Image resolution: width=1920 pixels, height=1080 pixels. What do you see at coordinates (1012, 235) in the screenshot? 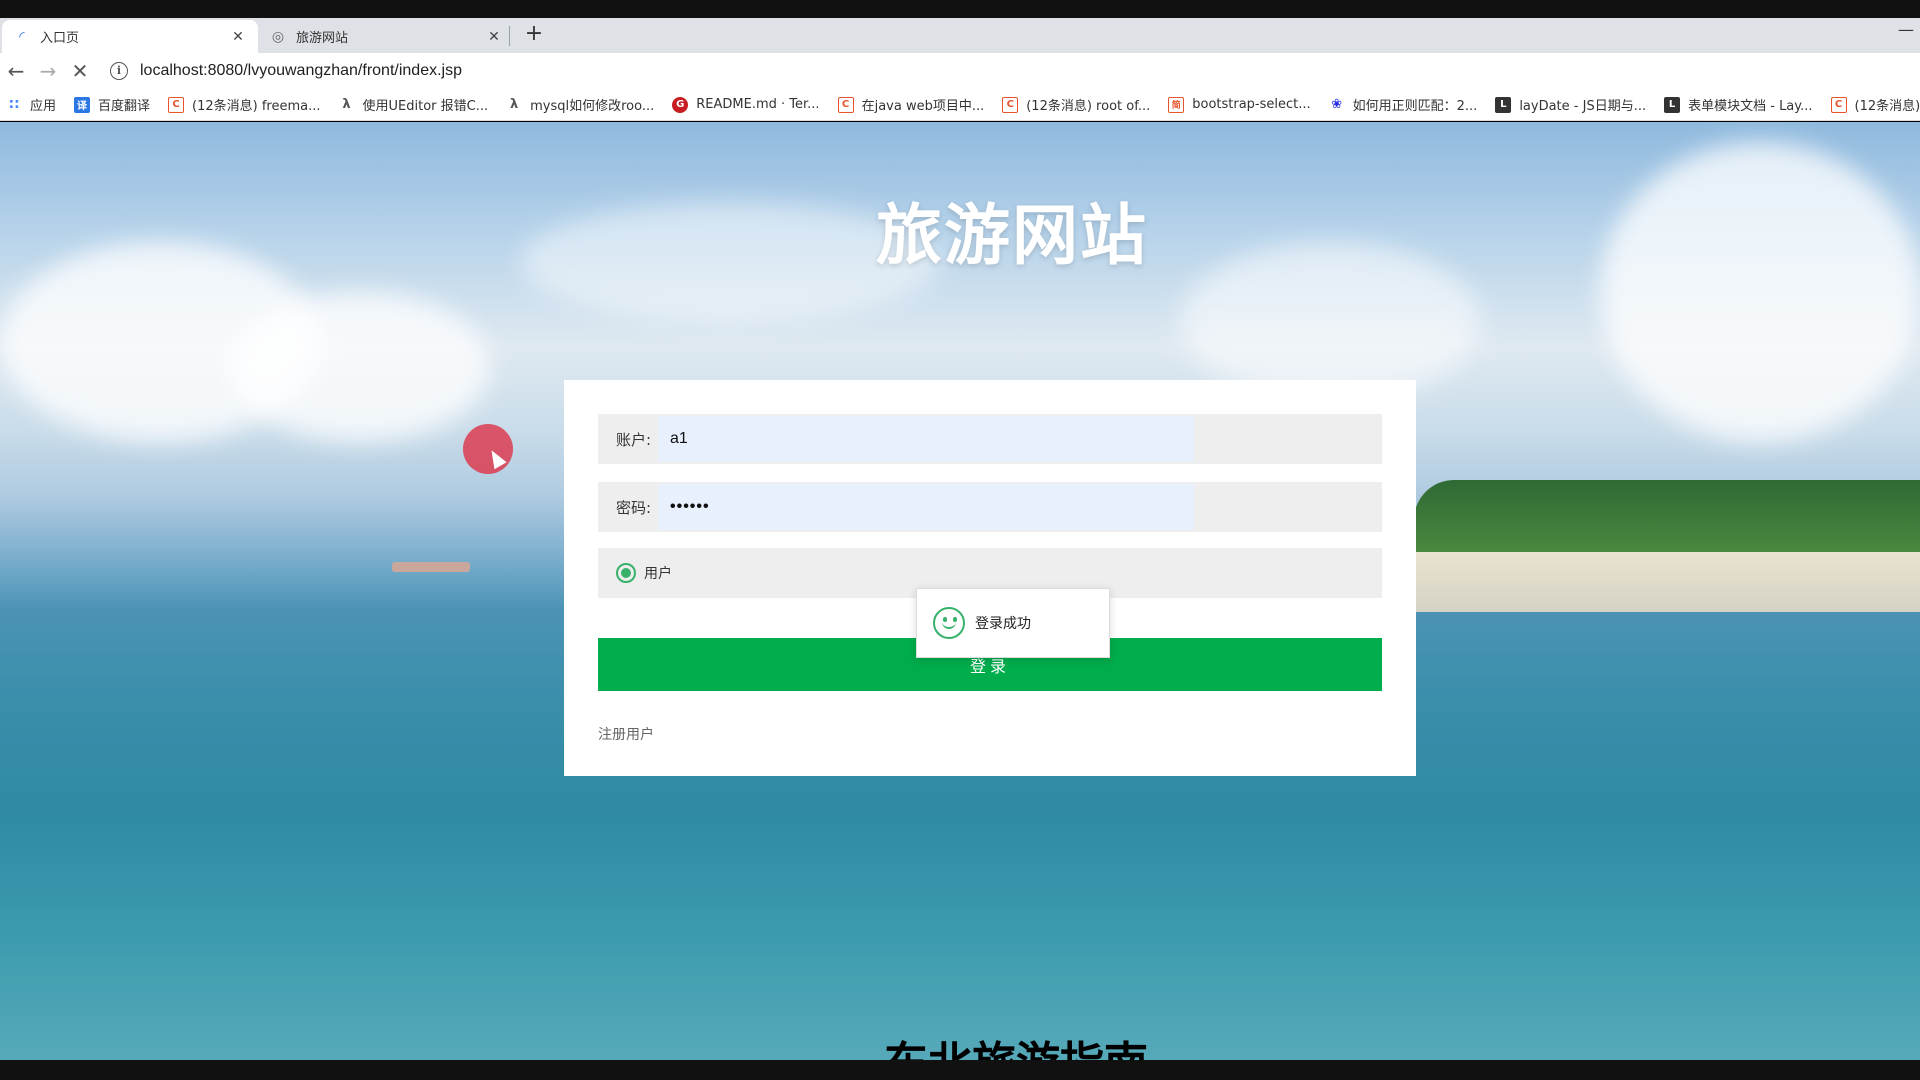
I see `site-title: 旅游网站` at bounding box center [1012, 235].